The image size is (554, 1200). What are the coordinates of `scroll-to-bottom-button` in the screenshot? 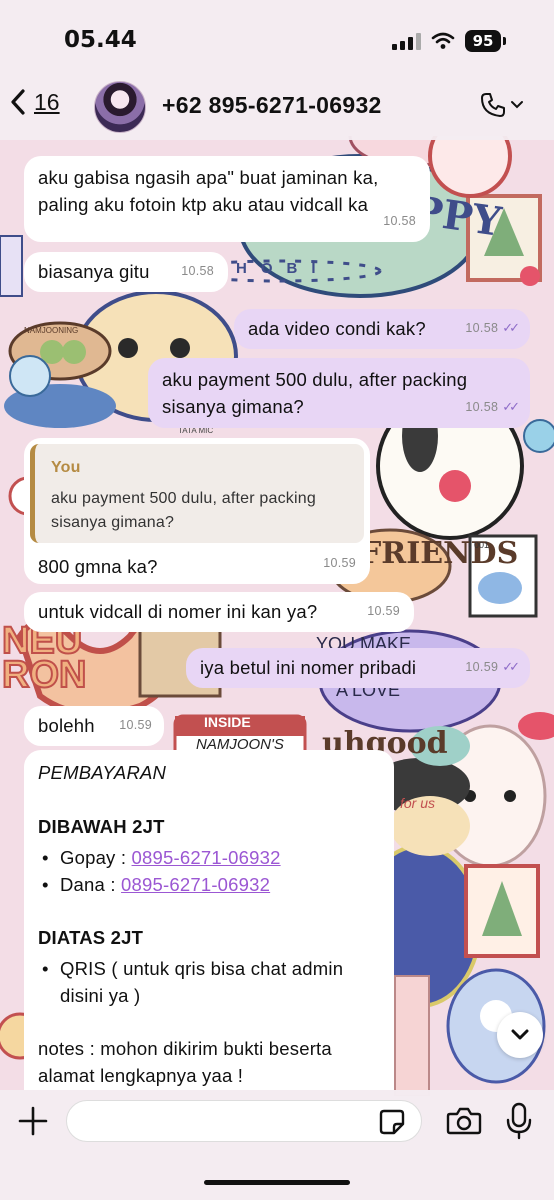 It's located at (520, 1035).